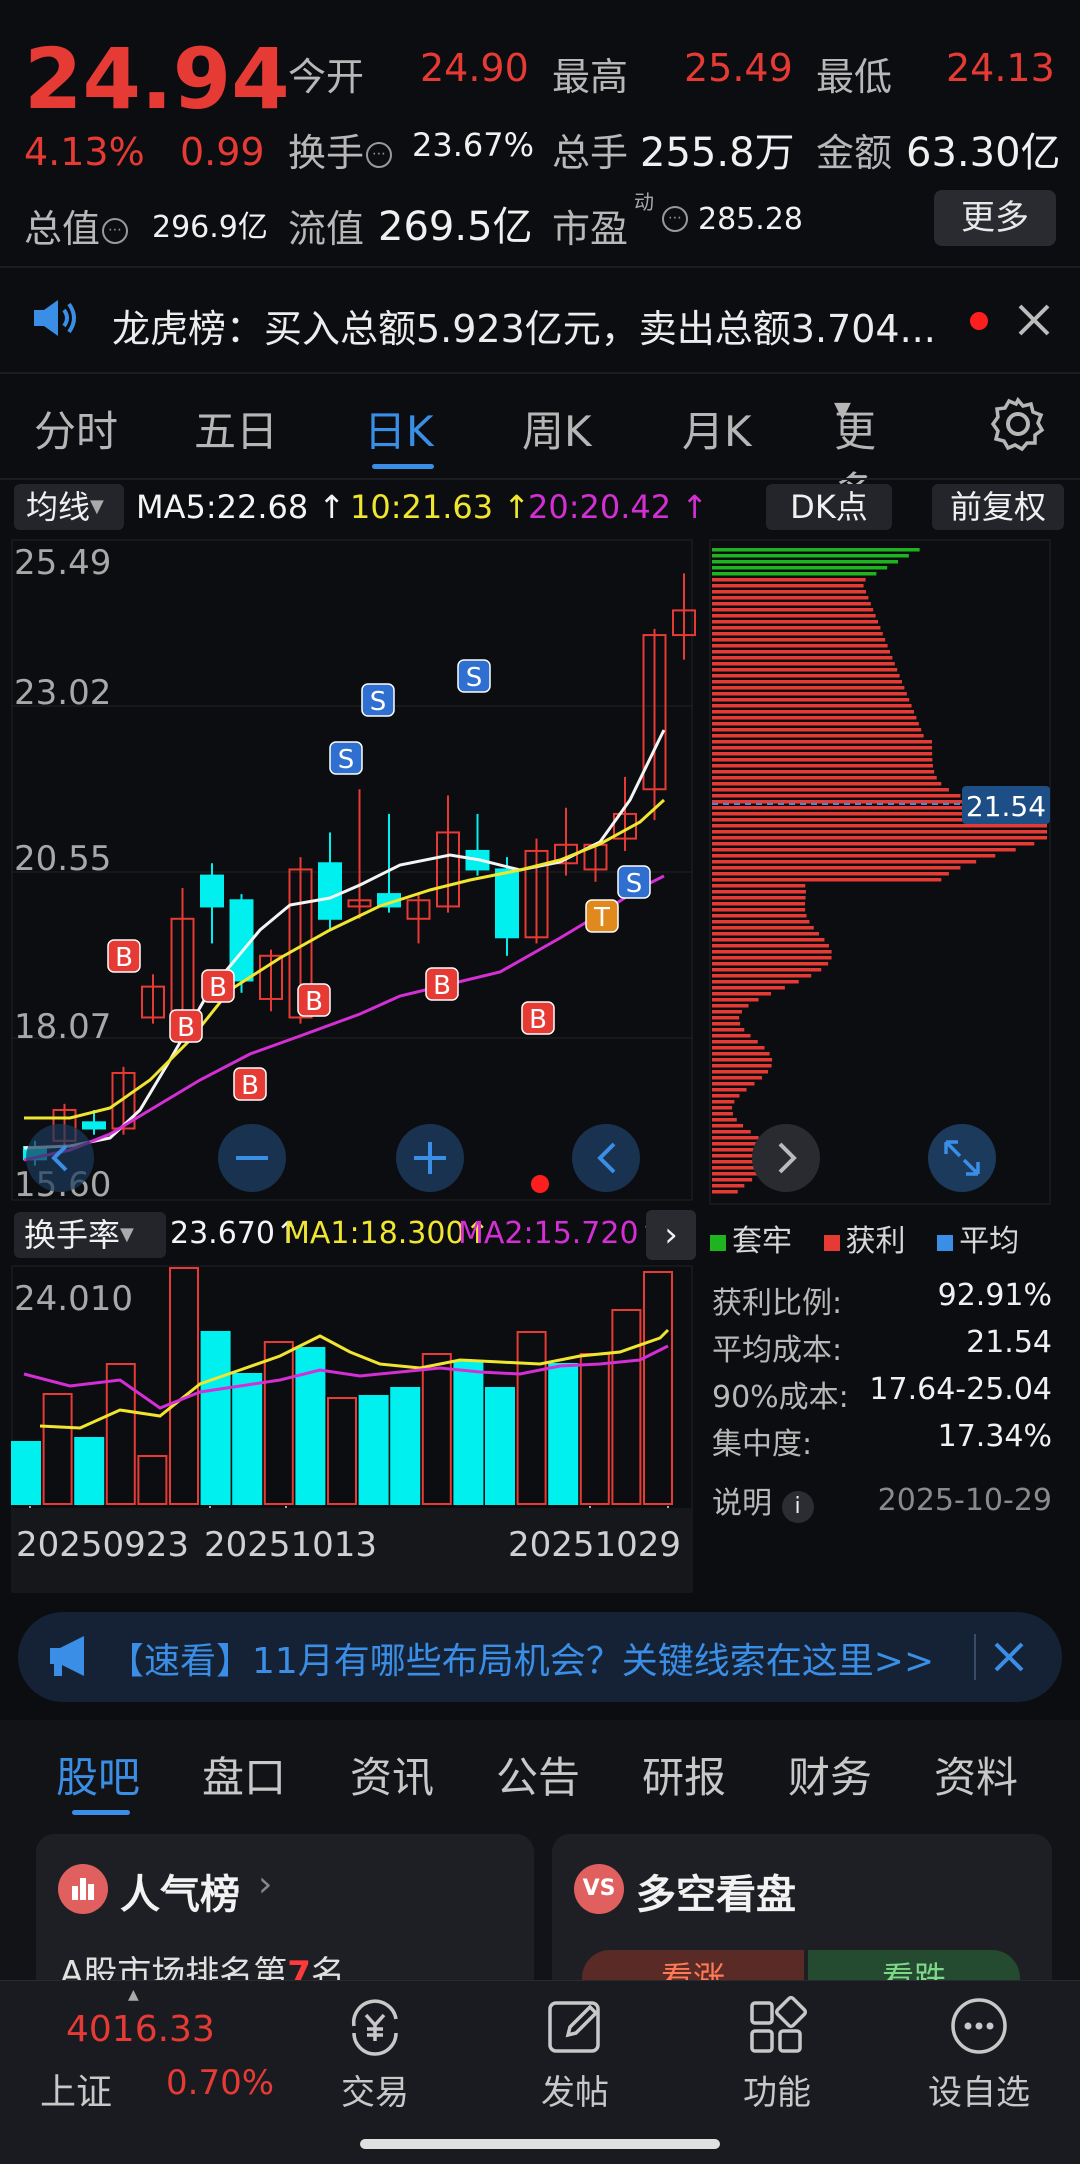  What do you see at coordinates (684, 1774) in the screenshot?
I see `tab-research: 研报` at bounding box center [684, 1774].